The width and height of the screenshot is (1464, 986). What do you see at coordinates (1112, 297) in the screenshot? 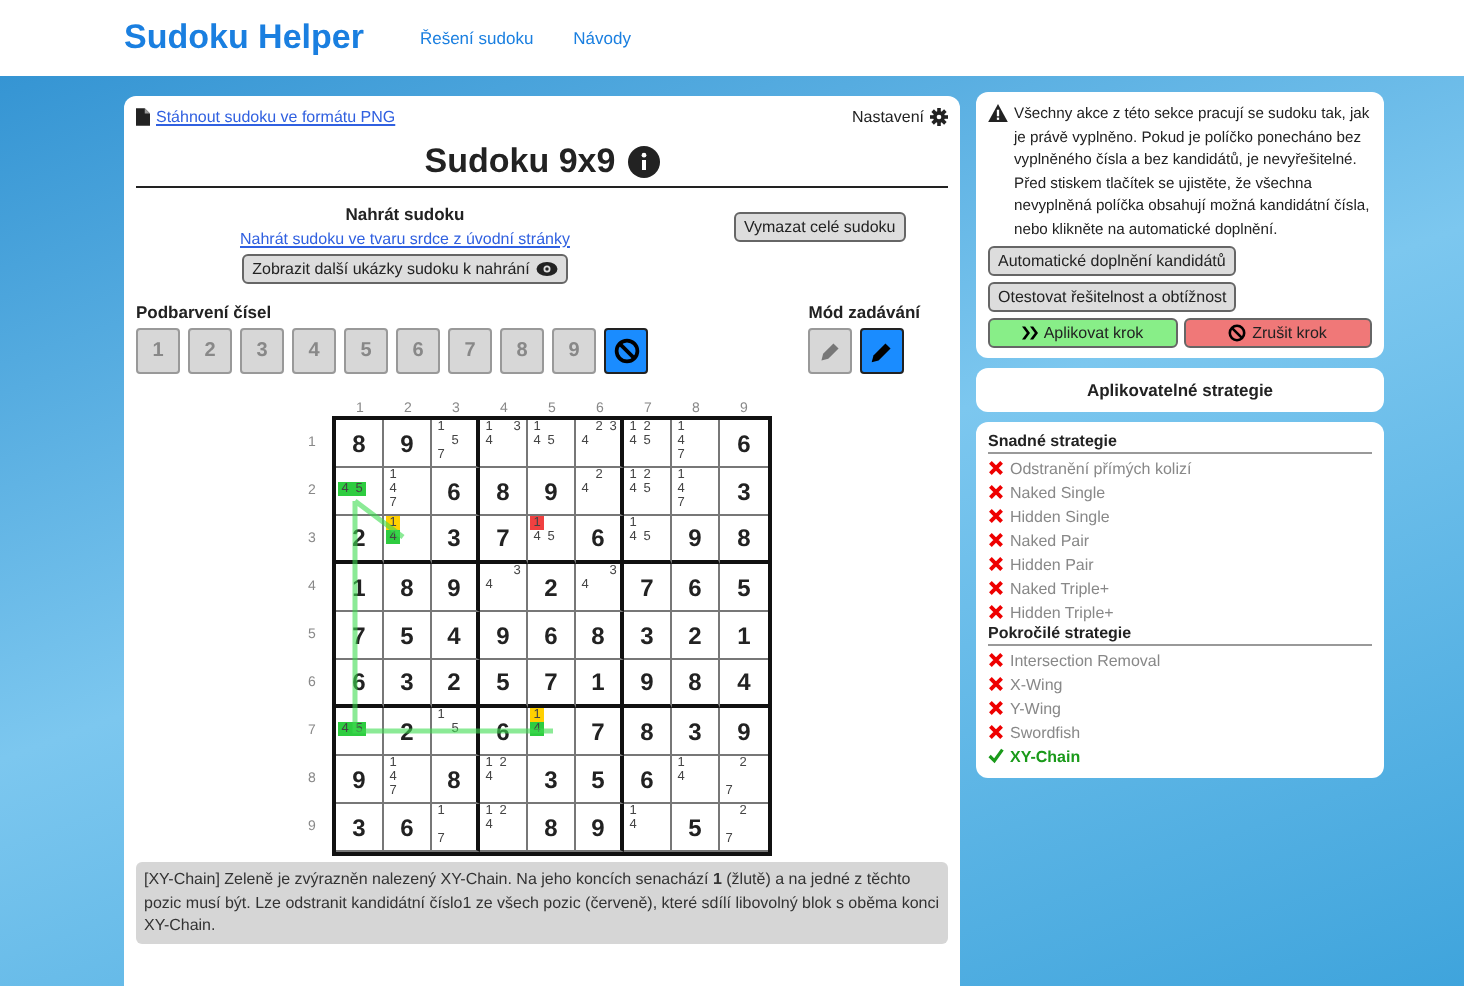
I see `action-button: Otestovat řešitelnost a obtížnost` at bounding box center [1112, 297].